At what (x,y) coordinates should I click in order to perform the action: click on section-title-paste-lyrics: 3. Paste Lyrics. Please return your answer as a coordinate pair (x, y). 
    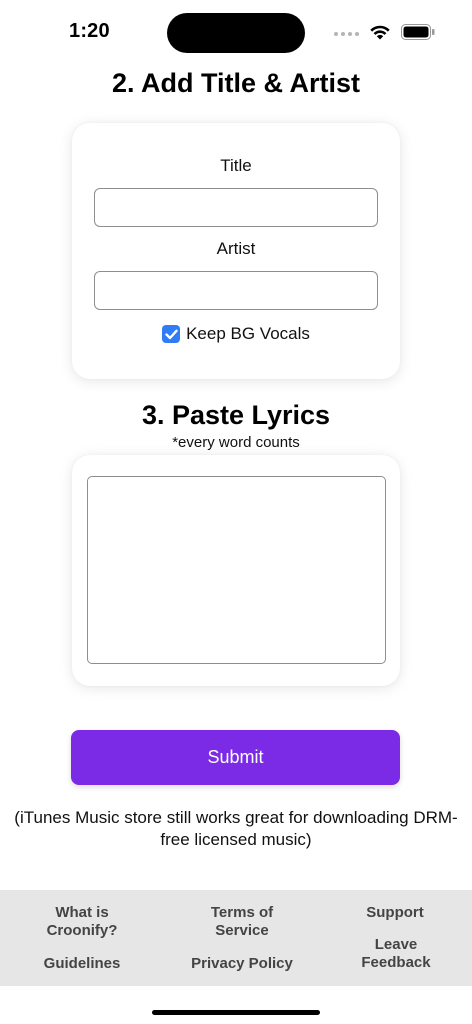
    Looking at the image, I should click on (236, 415).